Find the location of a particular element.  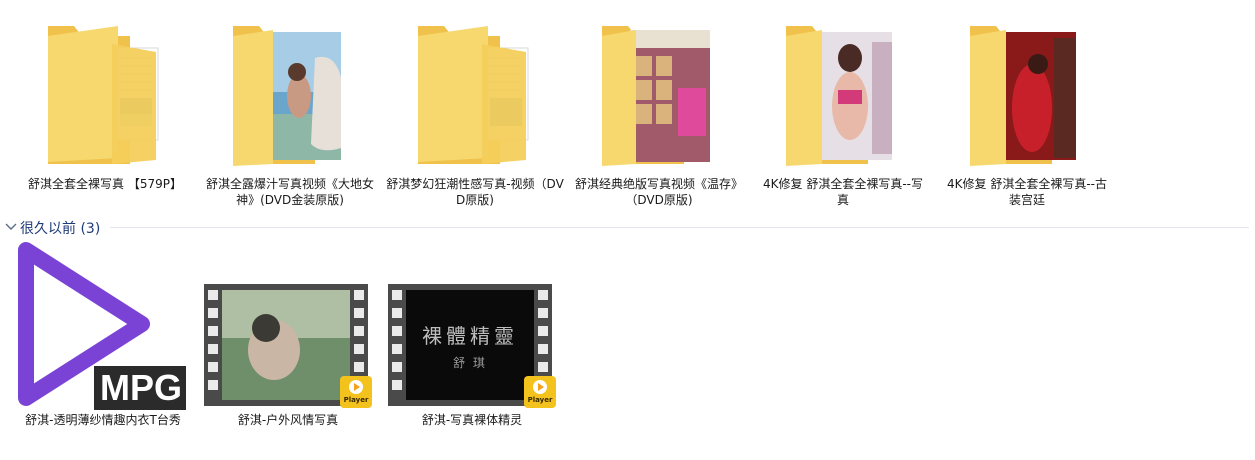

group-divider is located at coordinates (679, 227).